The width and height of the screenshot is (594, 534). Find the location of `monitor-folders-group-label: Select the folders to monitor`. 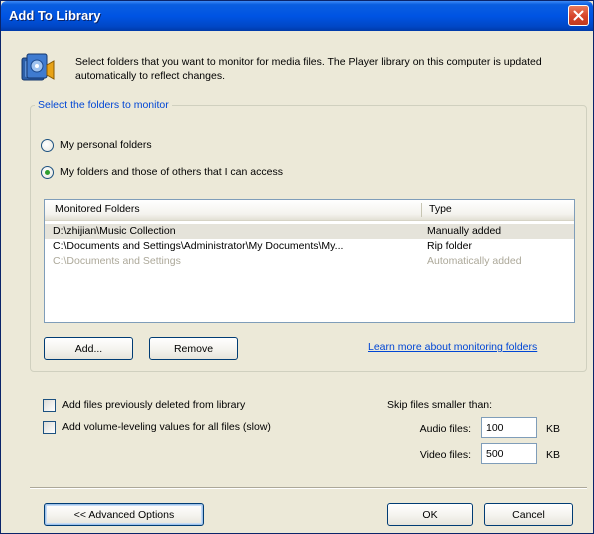

monitor-folders-group-label: Select the folders to monitor is located at coordinates (103, 105).